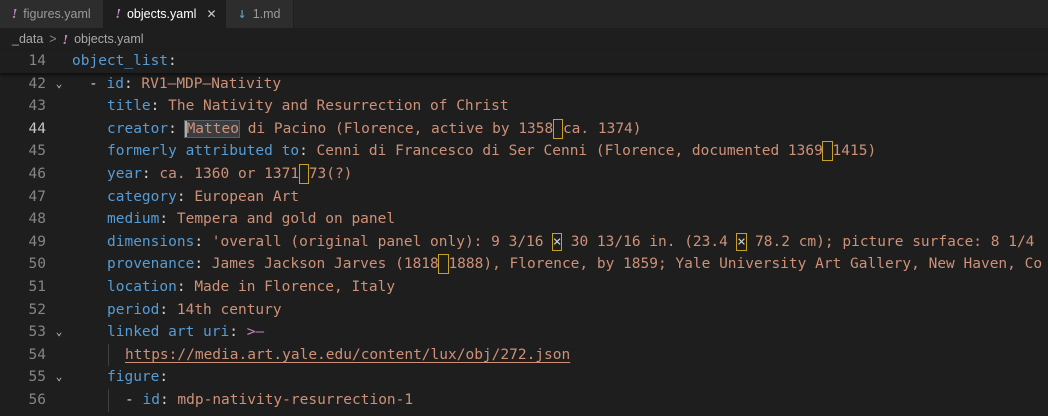 The image size is (1048, 416). I want to click on line-number: 42, so click(37, 83).